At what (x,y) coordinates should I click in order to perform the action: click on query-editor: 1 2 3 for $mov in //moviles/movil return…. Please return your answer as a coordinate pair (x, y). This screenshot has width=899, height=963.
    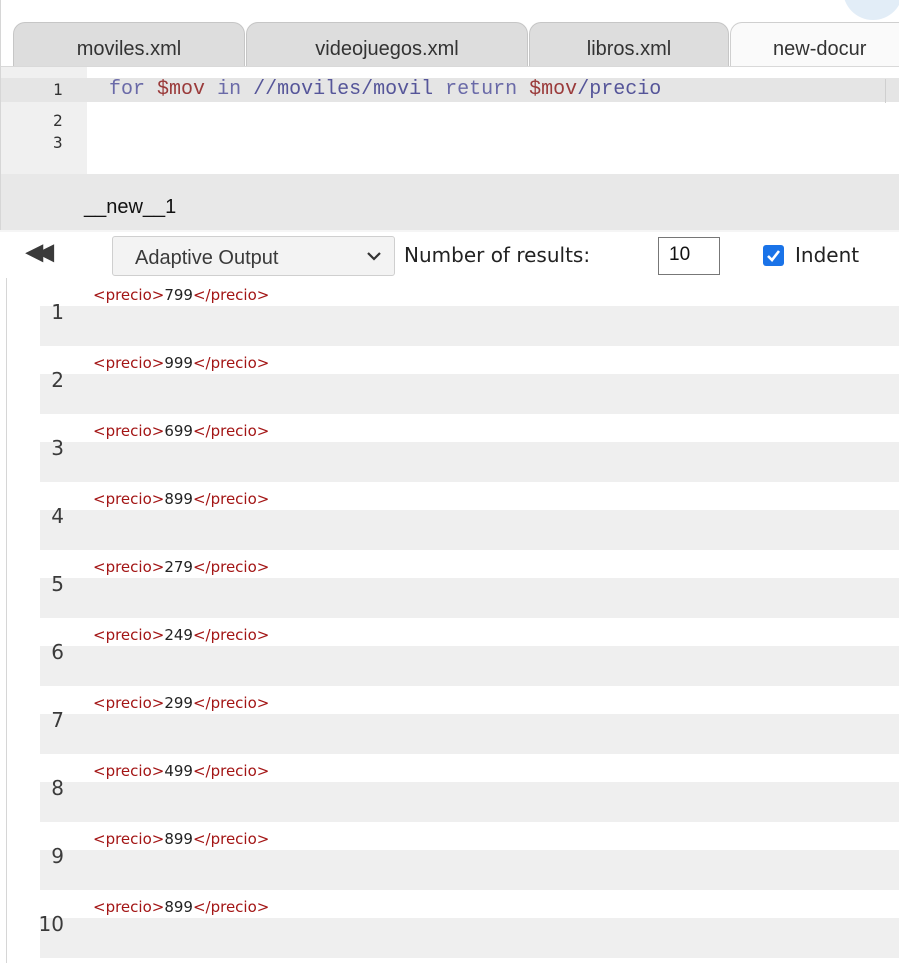
    Looking at the image, I should click on (449, 120).